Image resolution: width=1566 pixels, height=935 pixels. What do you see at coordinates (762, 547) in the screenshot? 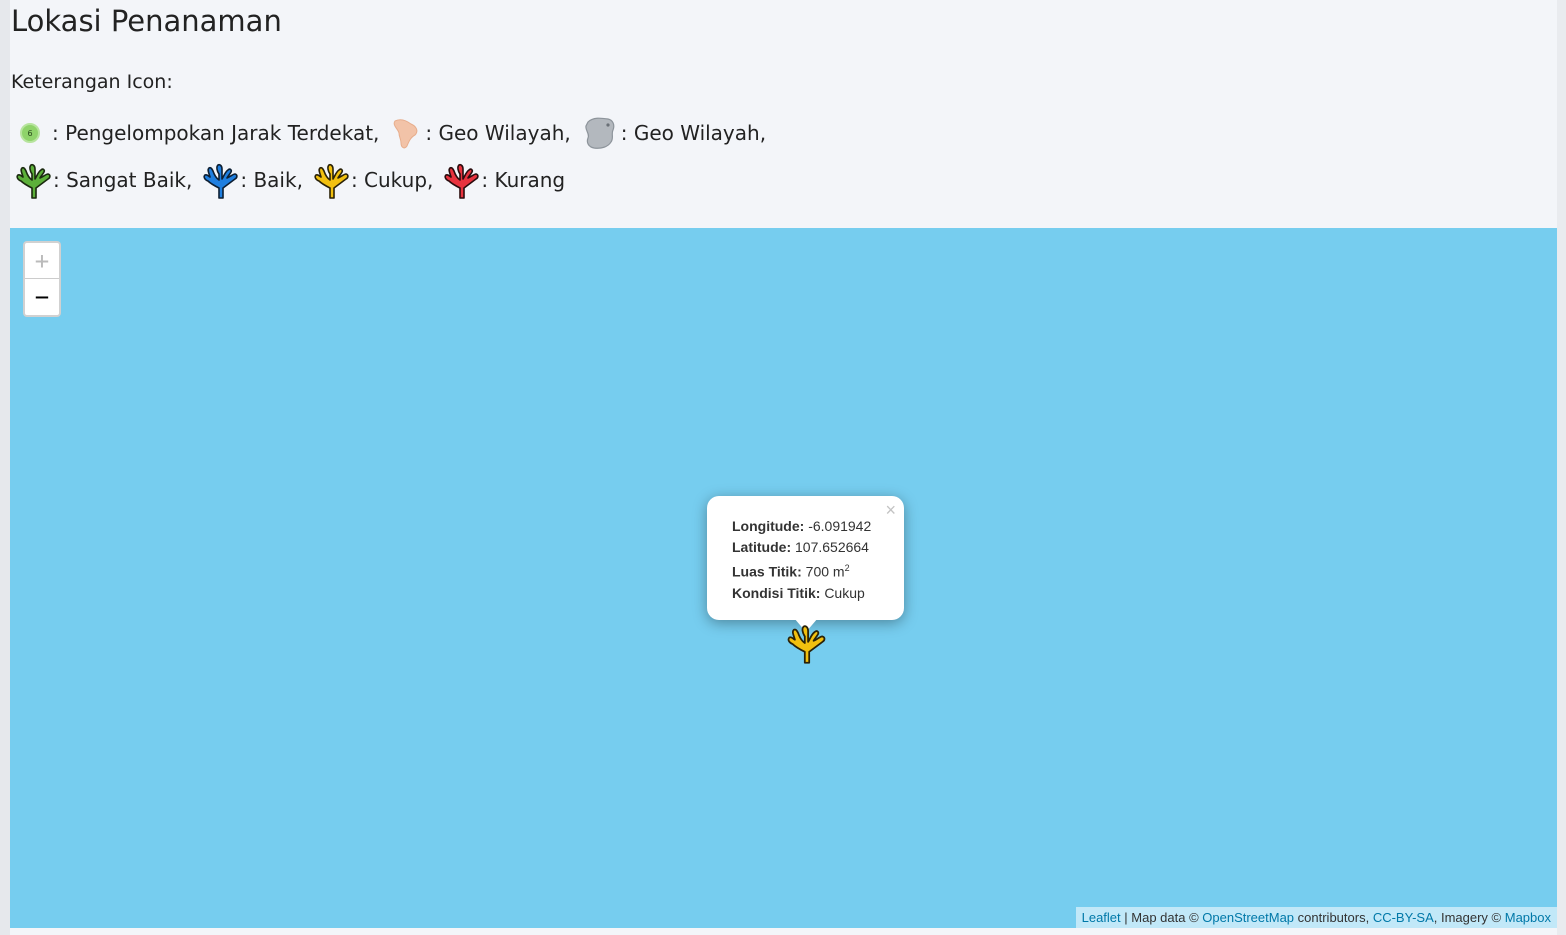
I see `popup-latitude-label: Latitude:` at bounding box center [762, 547].